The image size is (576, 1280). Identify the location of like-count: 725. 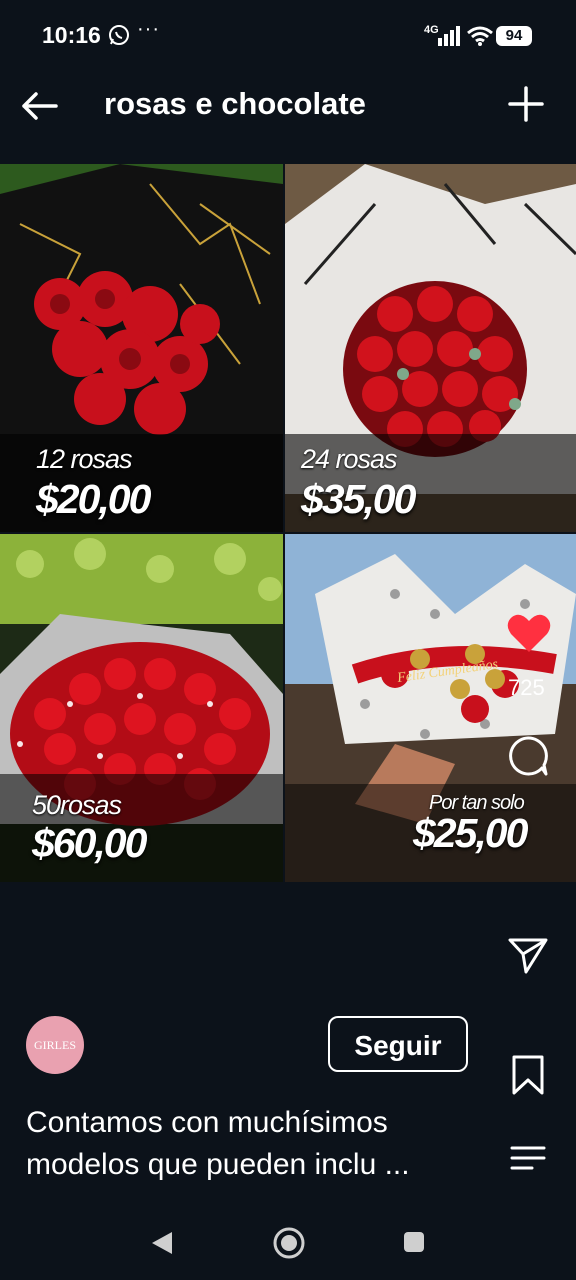
(526, 687).